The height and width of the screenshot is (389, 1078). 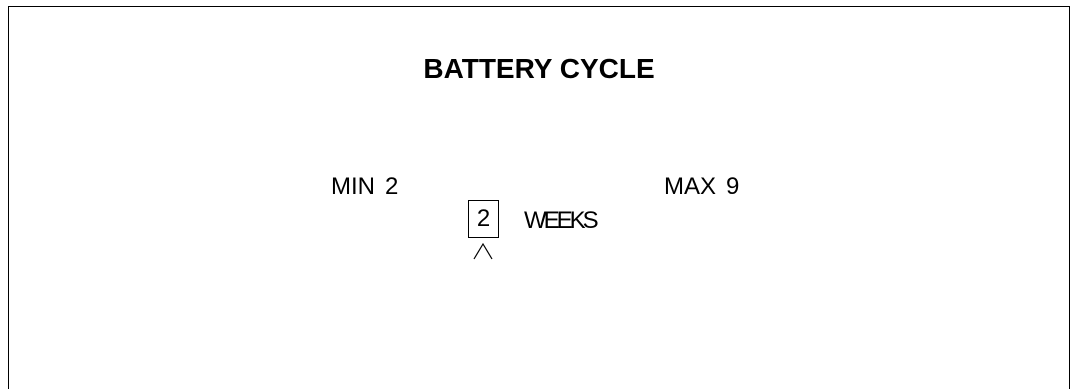 I want to click on max-limit: MAX 9, so click(x=701, y=187).